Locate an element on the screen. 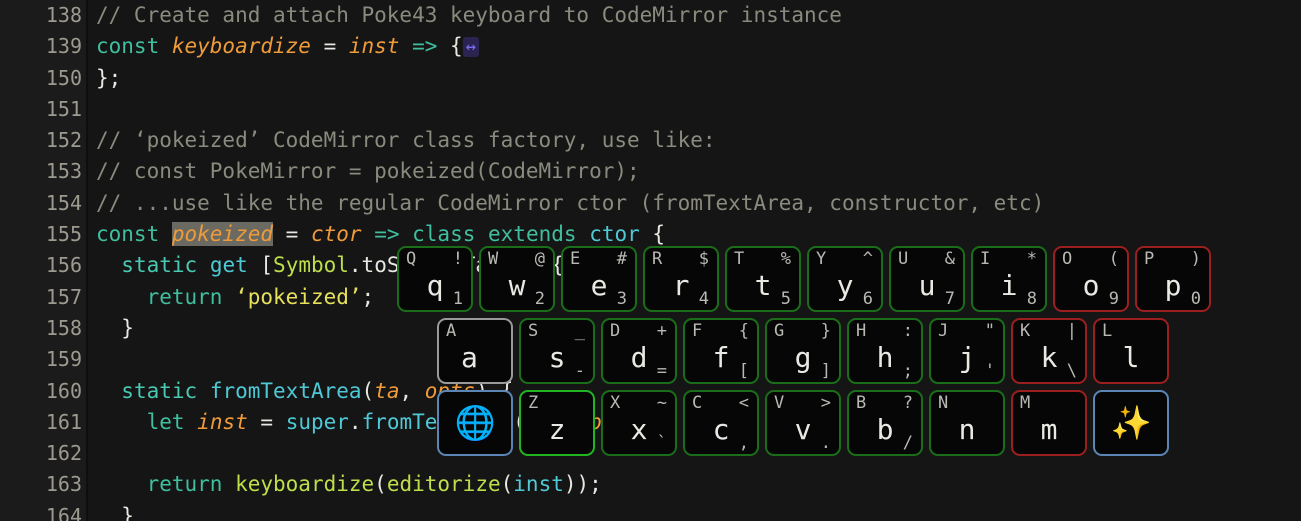 This screenshot has height=521, width=1301. key-v: V > v. is located at coordinates (803, 423).